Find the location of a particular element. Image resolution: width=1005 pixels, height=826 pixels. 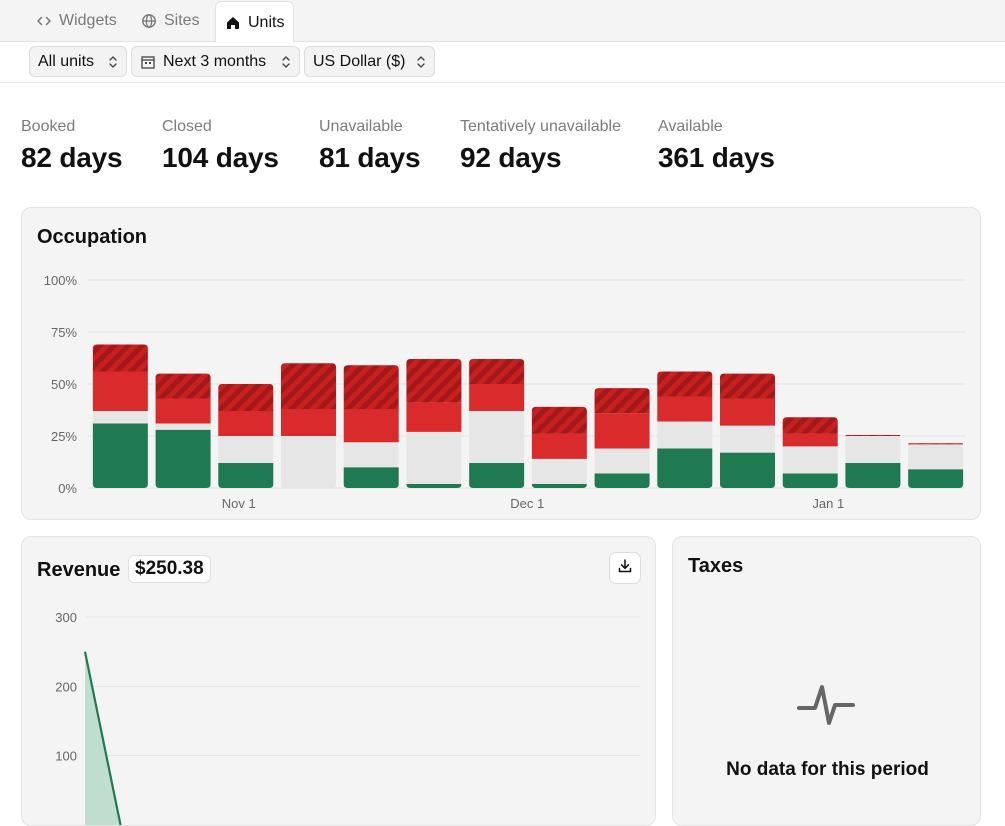

stat-label: Available is located at coordinates (690, 126).